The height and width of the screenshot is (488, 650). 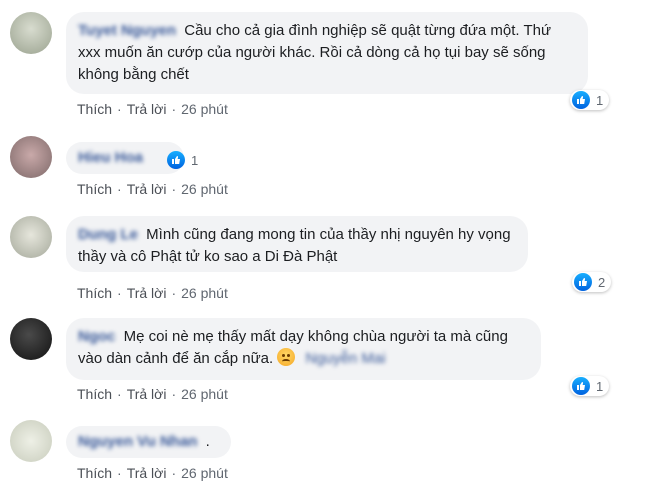 What do you see at coordinates (137, 441) in the screenshot?
I see `comment-author: Nguyen Vu Nhan` at bounding box center [137, 441].